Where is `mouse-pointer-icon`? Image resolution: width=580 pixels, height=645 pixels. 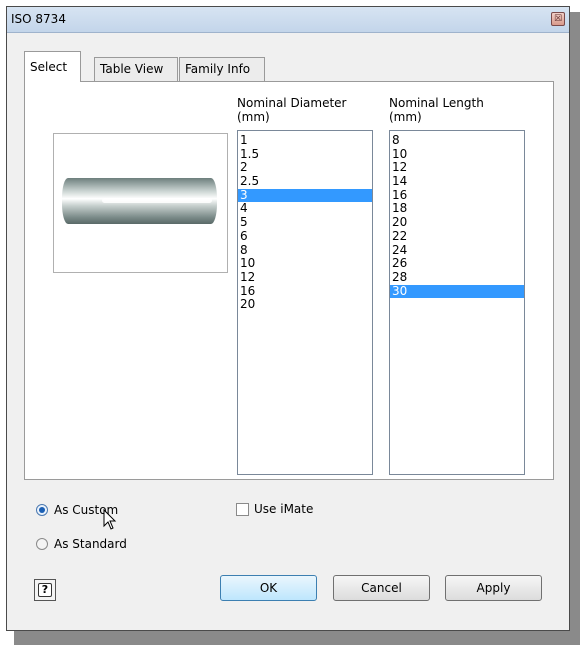
mouse-pointer-icon is located at coordinates (110, 519).